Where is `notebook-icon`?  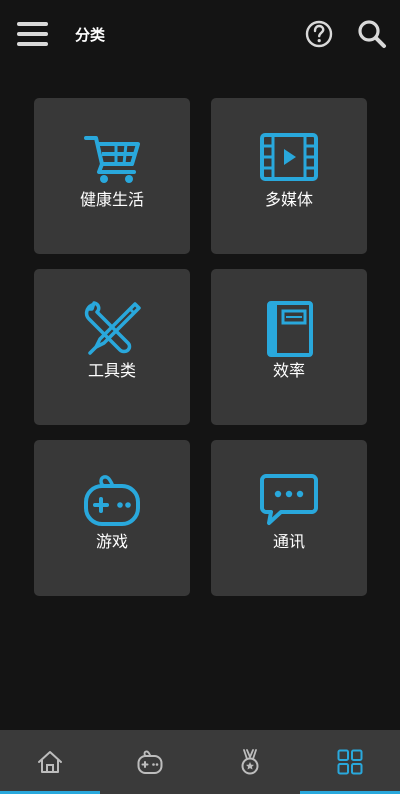
notebook-icon is located at coordinates (290, 329).